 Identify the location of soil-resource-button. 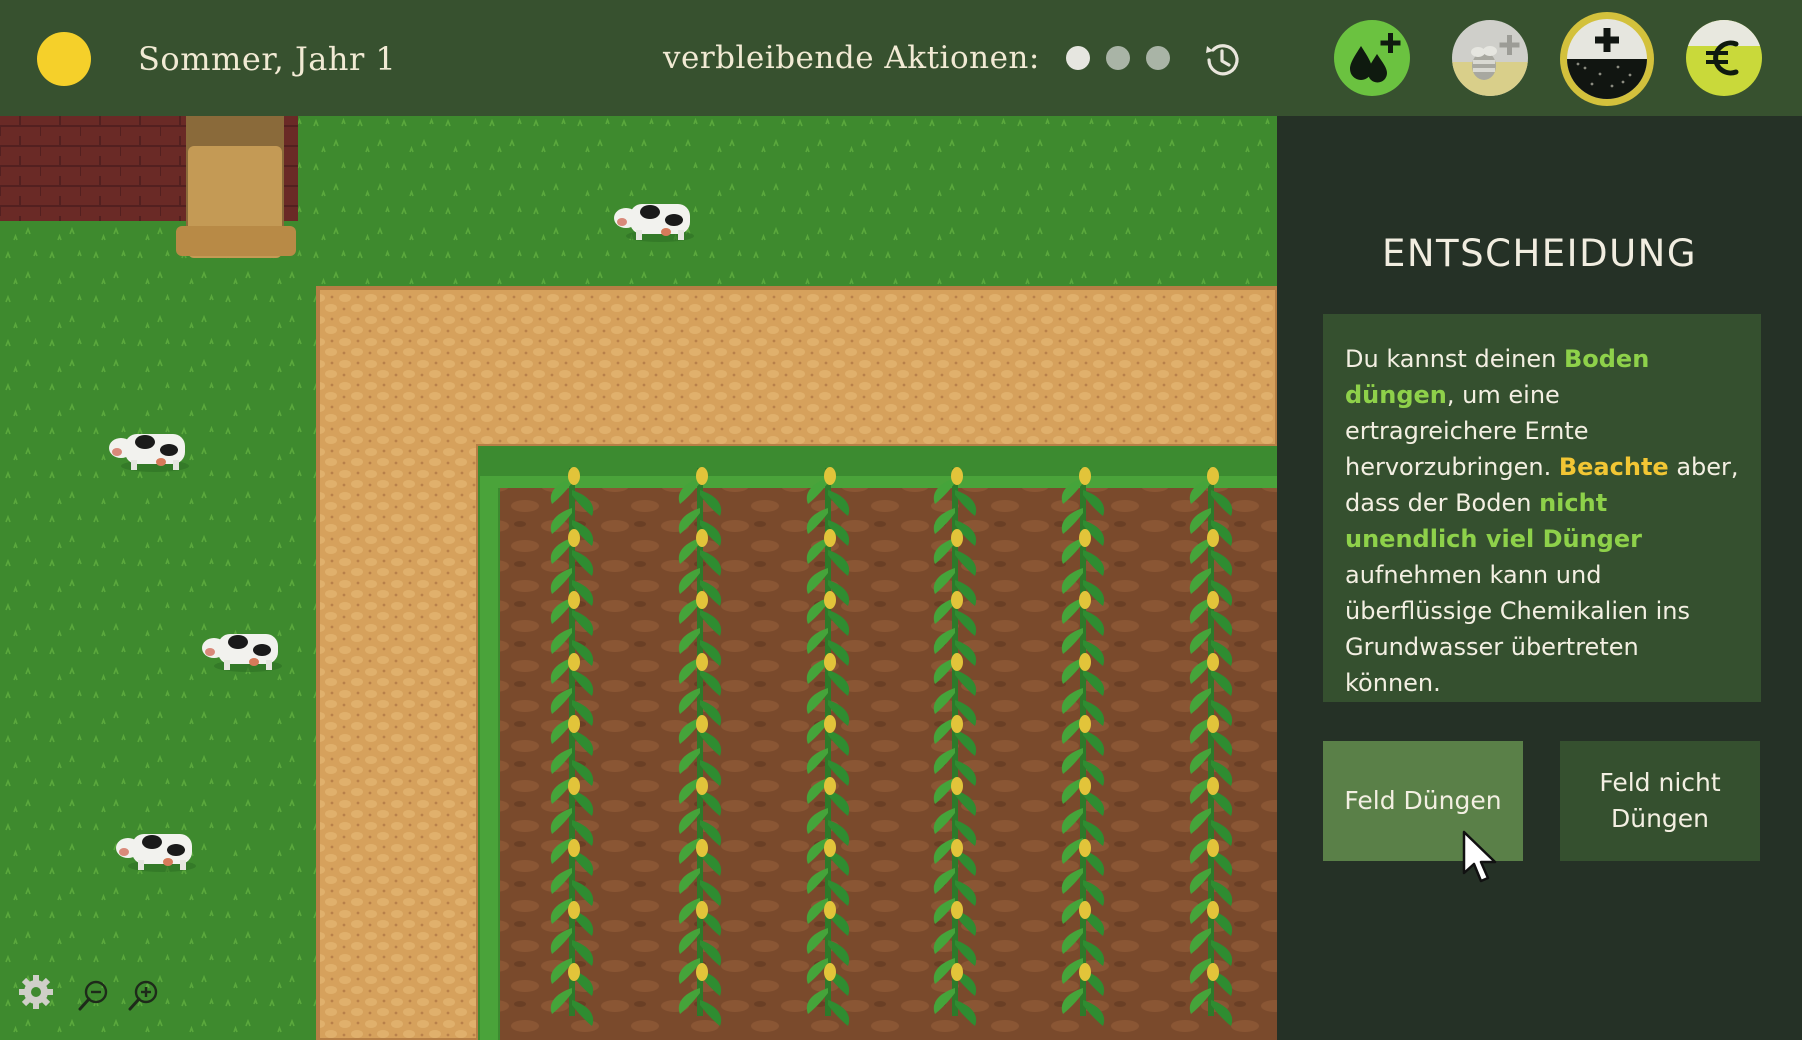
(1607, 59).